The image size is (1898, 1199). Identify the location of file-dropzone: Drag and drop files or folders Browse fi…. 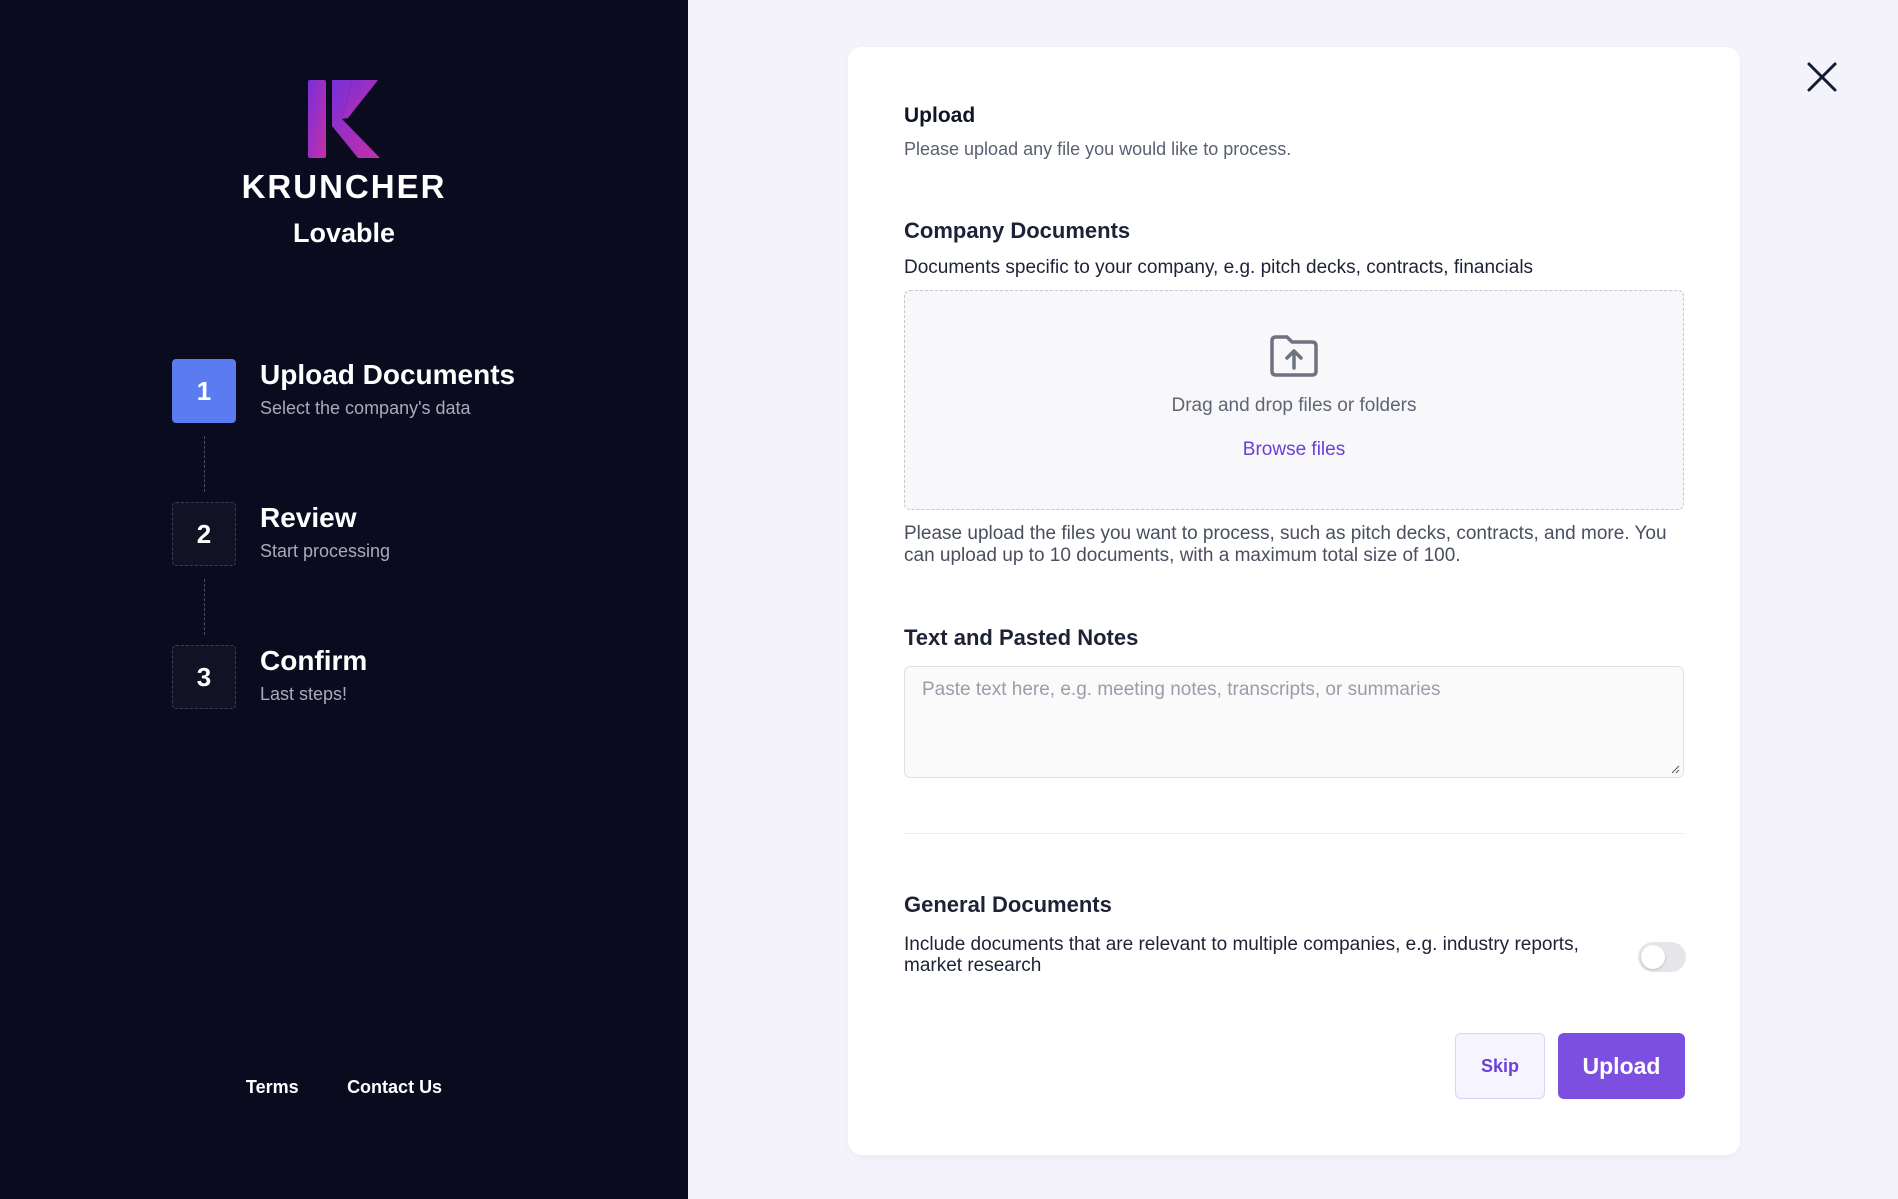
(1294, 400).